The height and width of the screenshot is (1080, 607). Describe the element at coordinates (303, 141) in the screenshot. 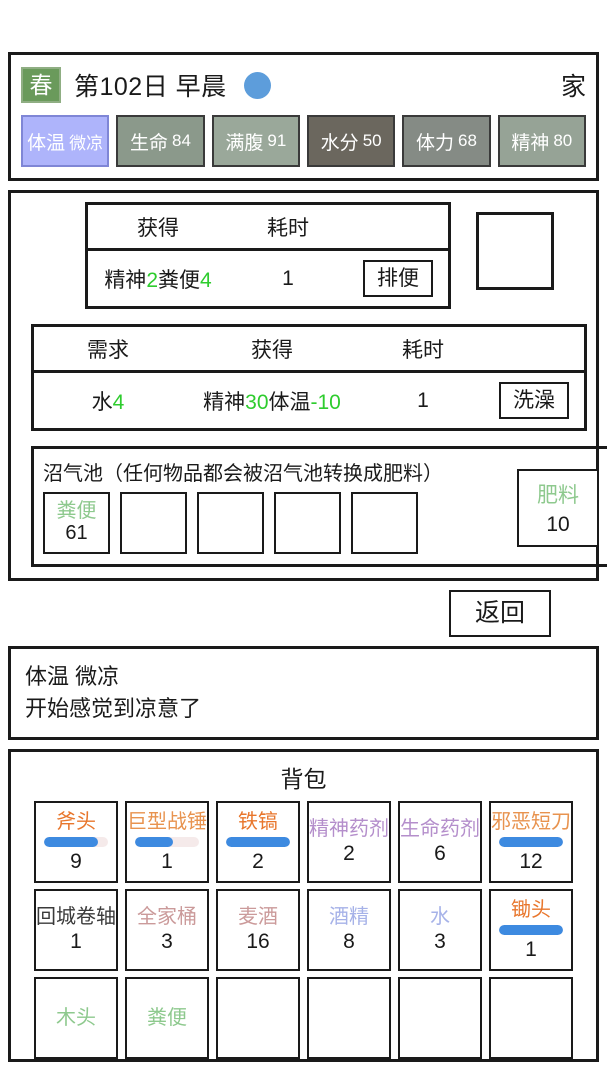

I see `stats-row: 体温 微凉 生命 84 满腹 91 水分 50 体力 68 精神 80` at that location.